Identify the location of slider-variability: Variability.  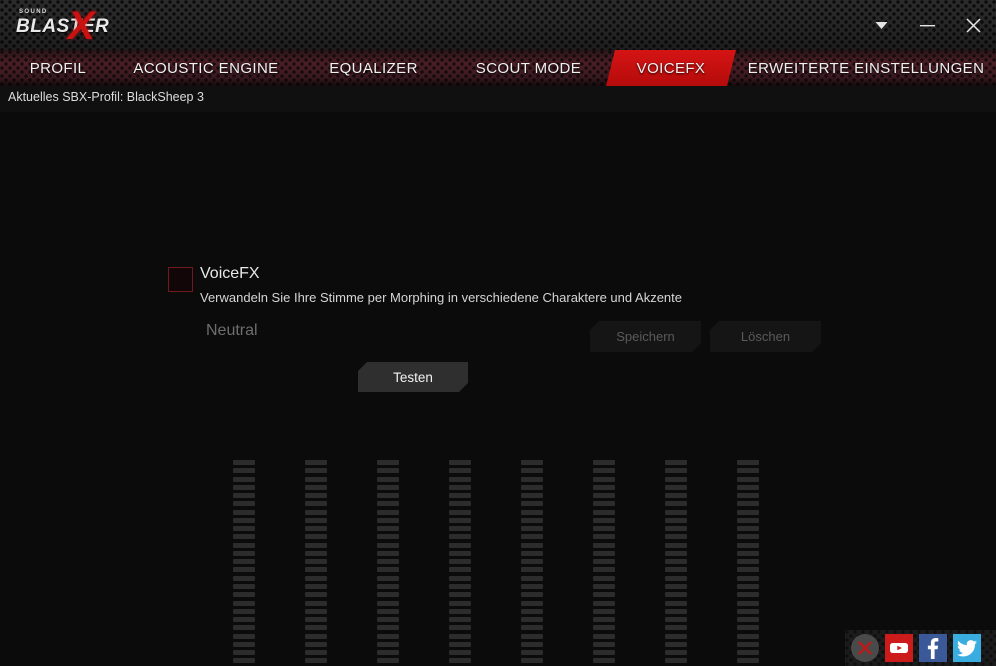
(748, 563).